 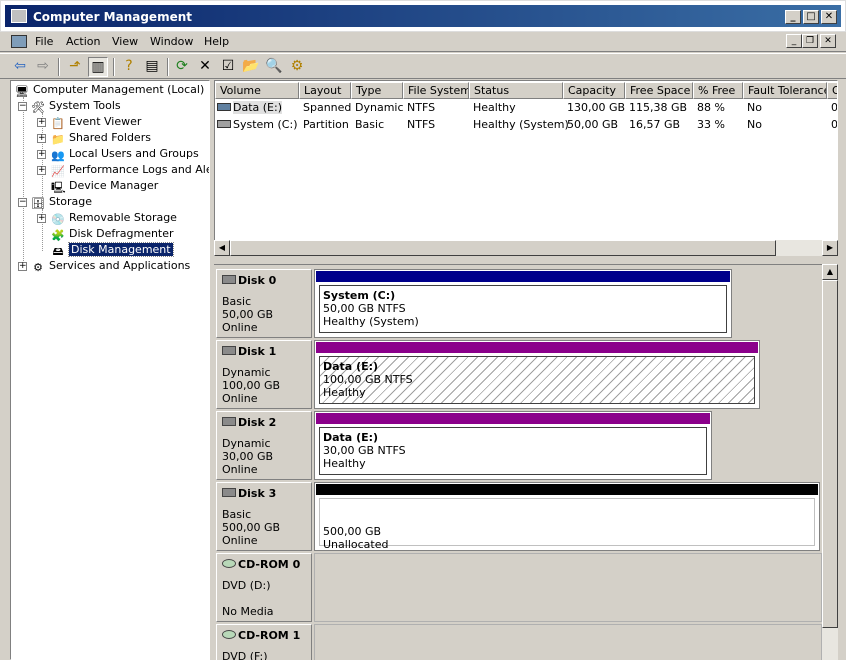 I want to click on column-header-layout: Layout, so click(x=325, y=90).